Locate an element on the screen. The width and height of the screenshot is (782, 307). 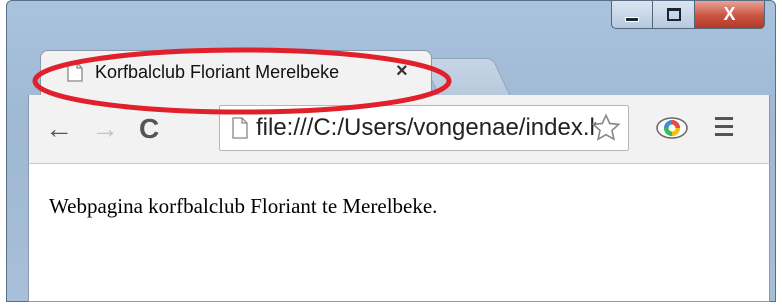
tab-active: Korfbalclub Floriant Merelbeke × is located at coordinates (236, 73).